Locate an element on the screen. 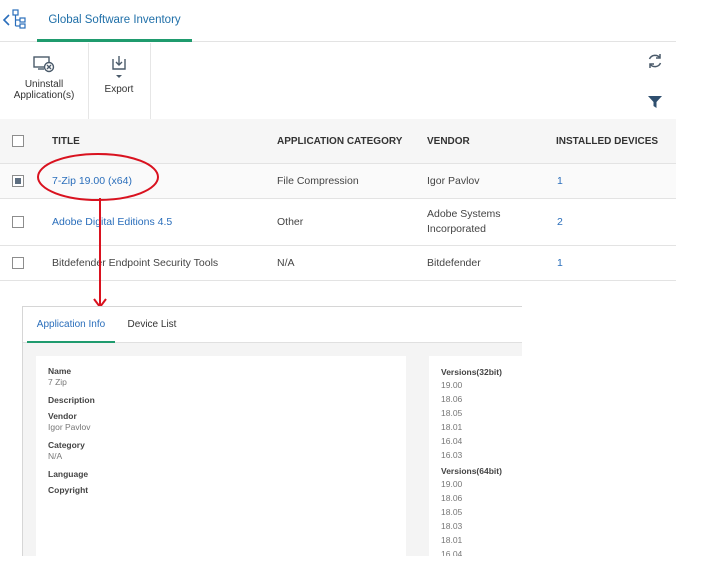 This screenshot has width=704, height=576. toolbar: Uninstall Application(s) Export is located at coordinates (338, 81).